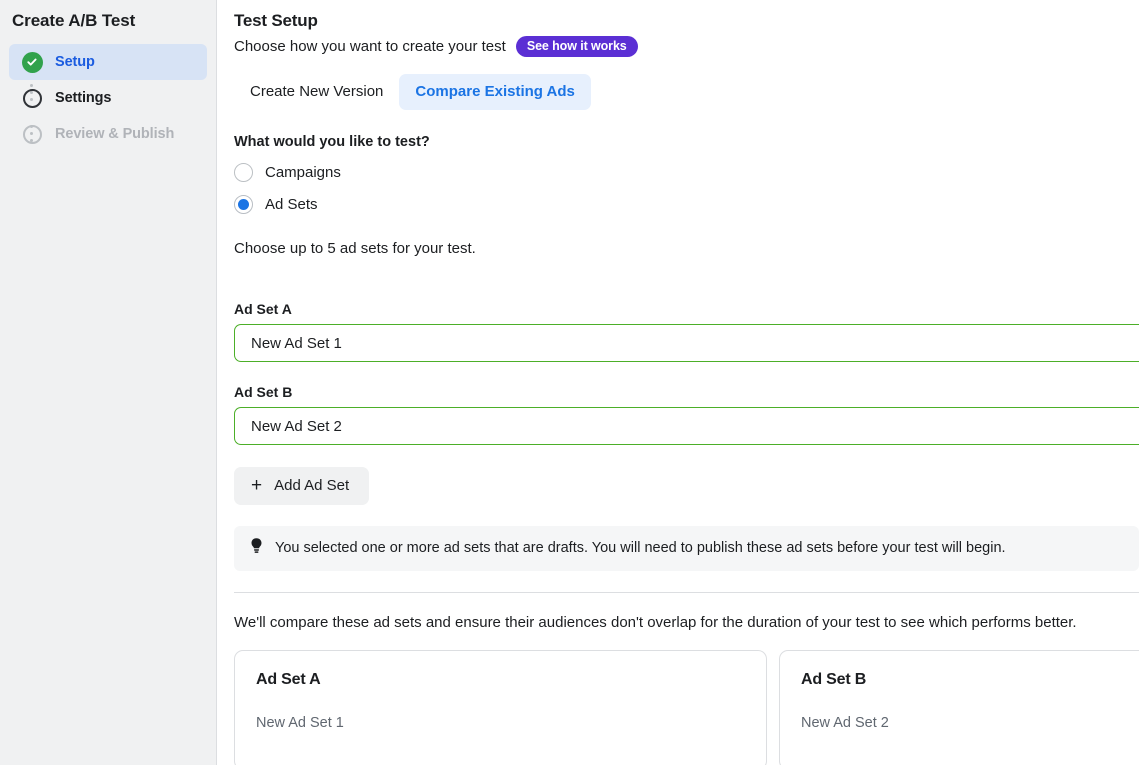 This screenshot has width=1139, height=765. I want to click on lightbulb-icon, so click(256, 548).